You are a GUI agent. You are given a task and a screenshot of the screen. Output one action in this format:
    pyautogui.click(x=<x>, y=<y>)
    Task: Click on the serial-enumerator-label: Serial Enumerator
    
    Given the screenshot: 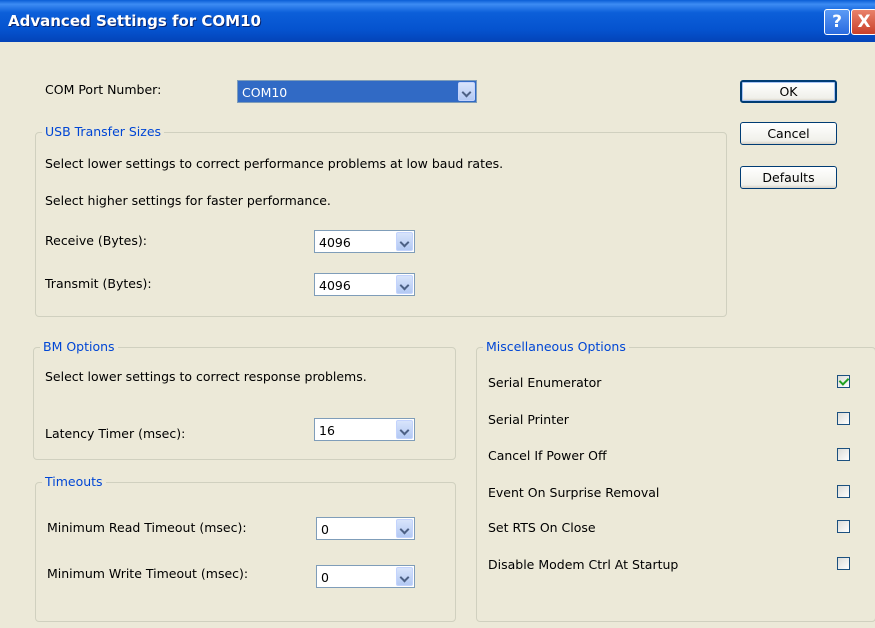 What is the action you would take?
    pyautogui.click(x=545, y=382)
    